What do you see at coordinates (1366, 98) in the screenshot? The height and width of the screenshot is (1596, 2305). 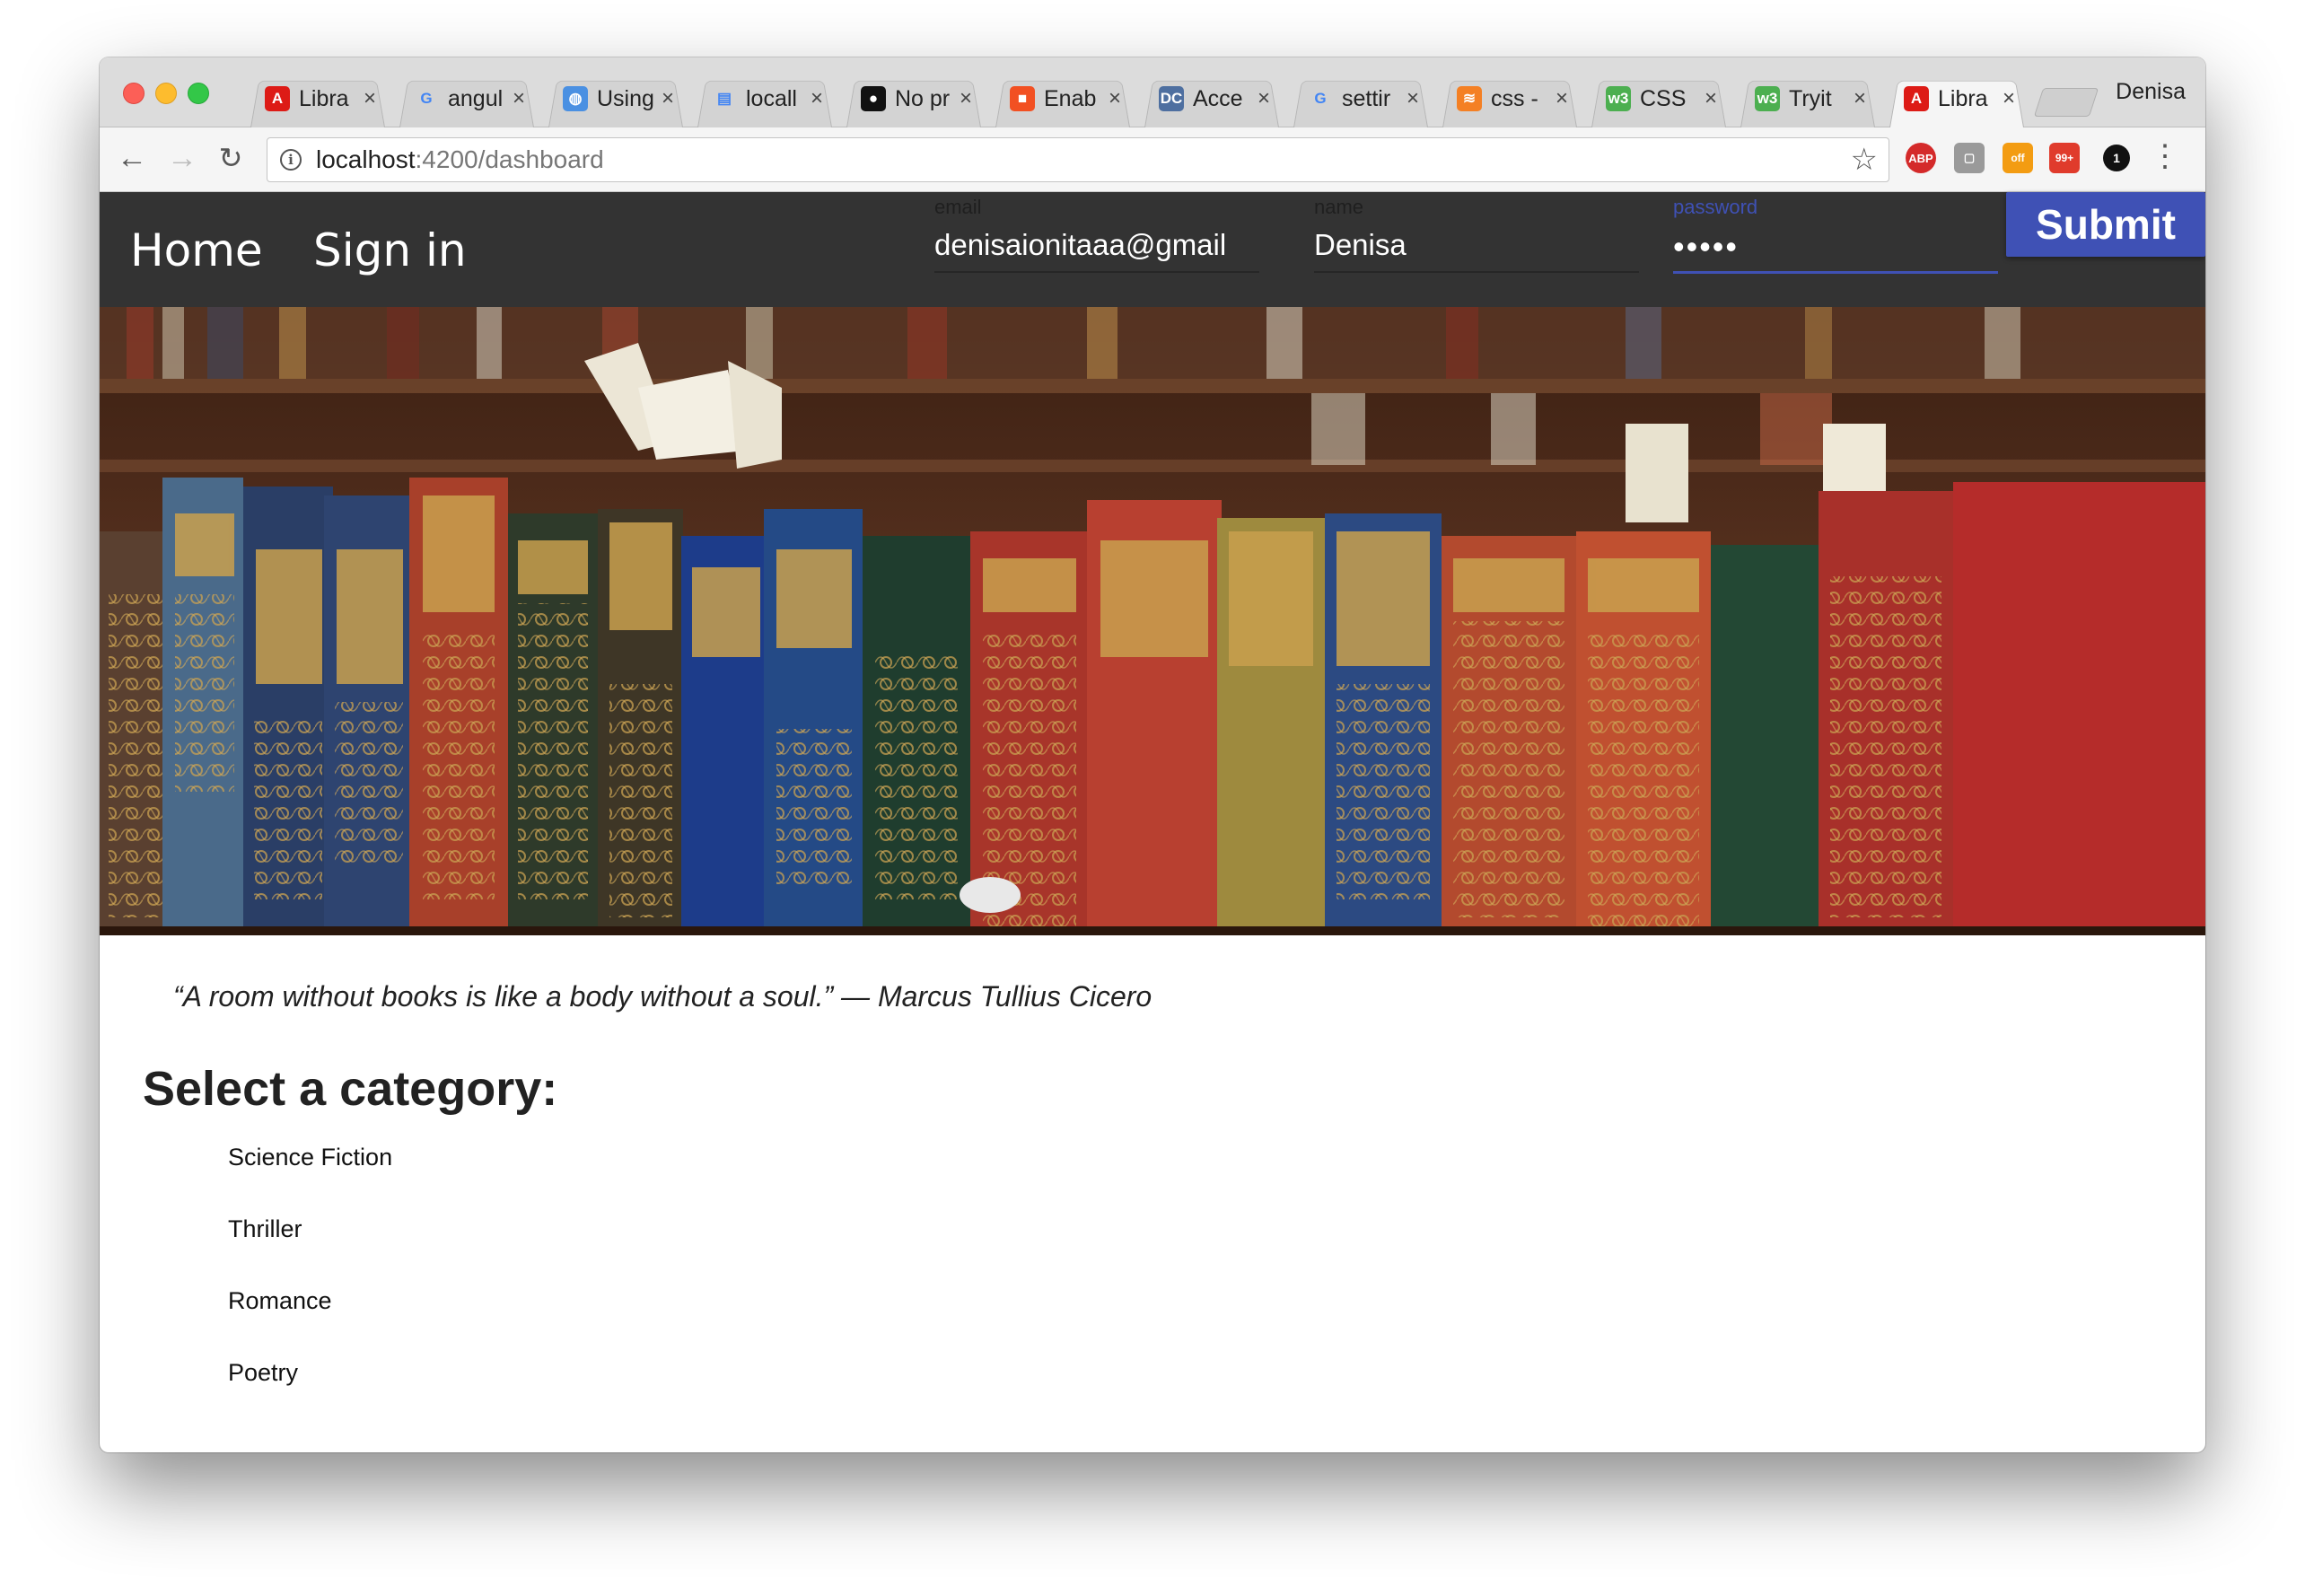 I see `tab-title: settir` at bounding box center [1366, 98].